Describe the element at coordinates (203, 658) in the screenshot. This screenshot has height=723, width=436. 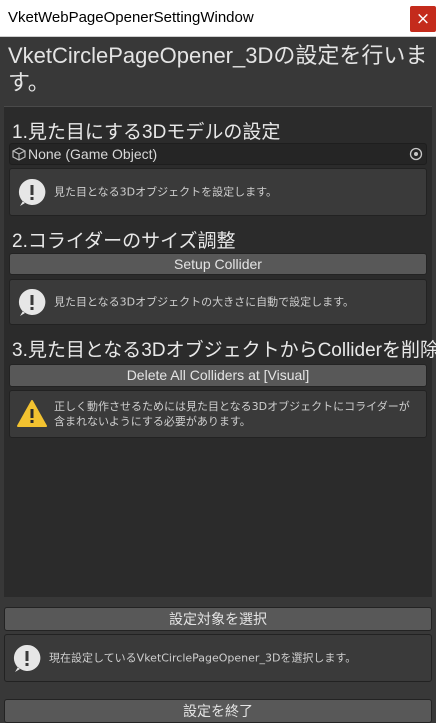
I see `help-text-footer: 現在設定しているVketCirclePageOpener_3Dを選択します。` at that location.